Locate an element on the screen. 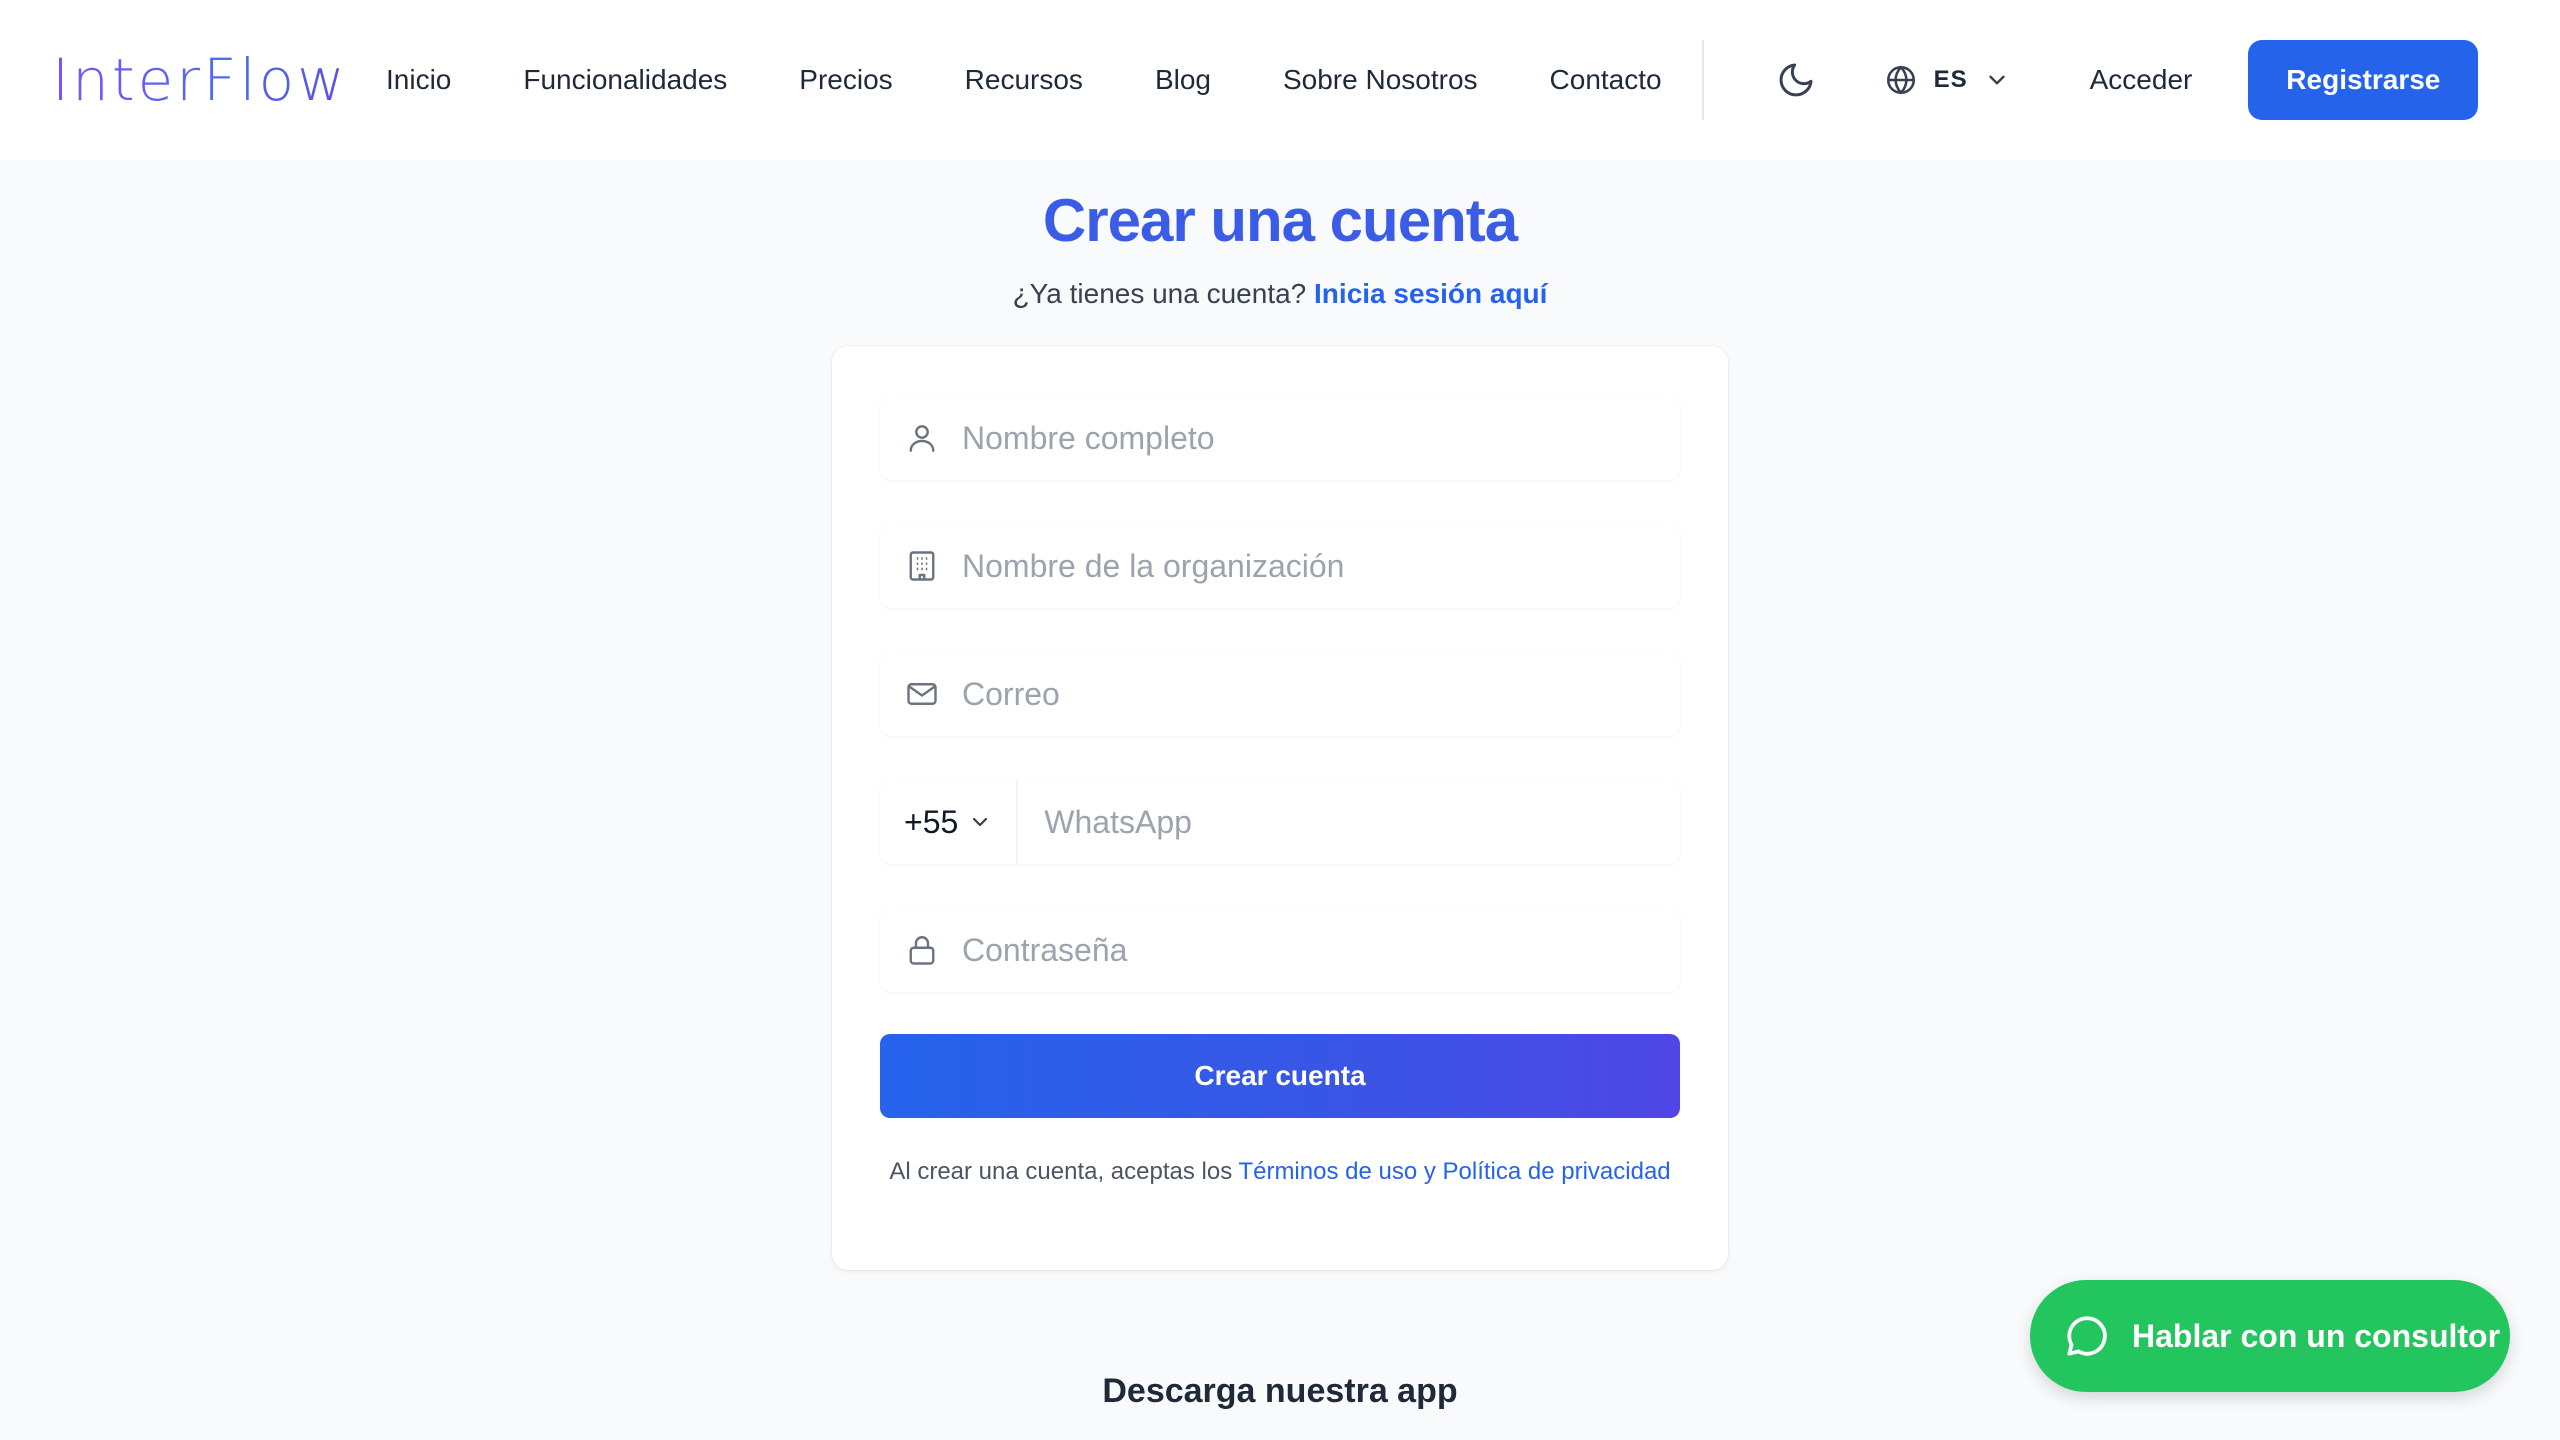  password-field is located at coordinates (1280, 950).